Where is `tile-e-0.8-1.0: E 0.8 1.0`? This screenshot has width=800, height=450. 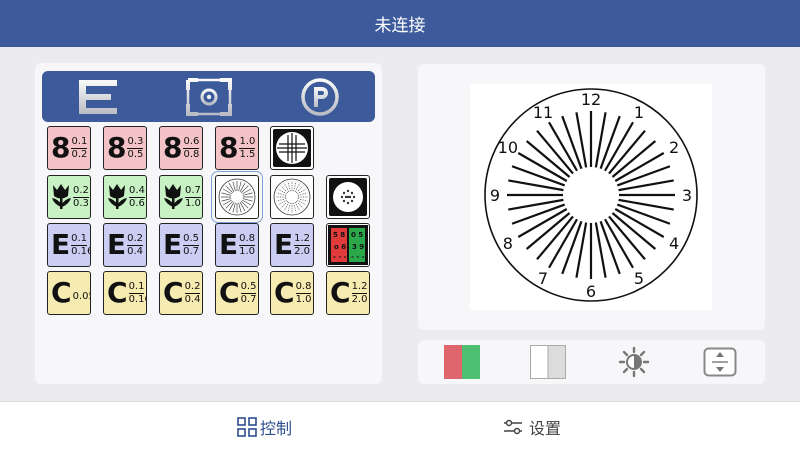 tile-e-0.8-1.0: E 0.8 1.0 is located at coordinates (237, 245).